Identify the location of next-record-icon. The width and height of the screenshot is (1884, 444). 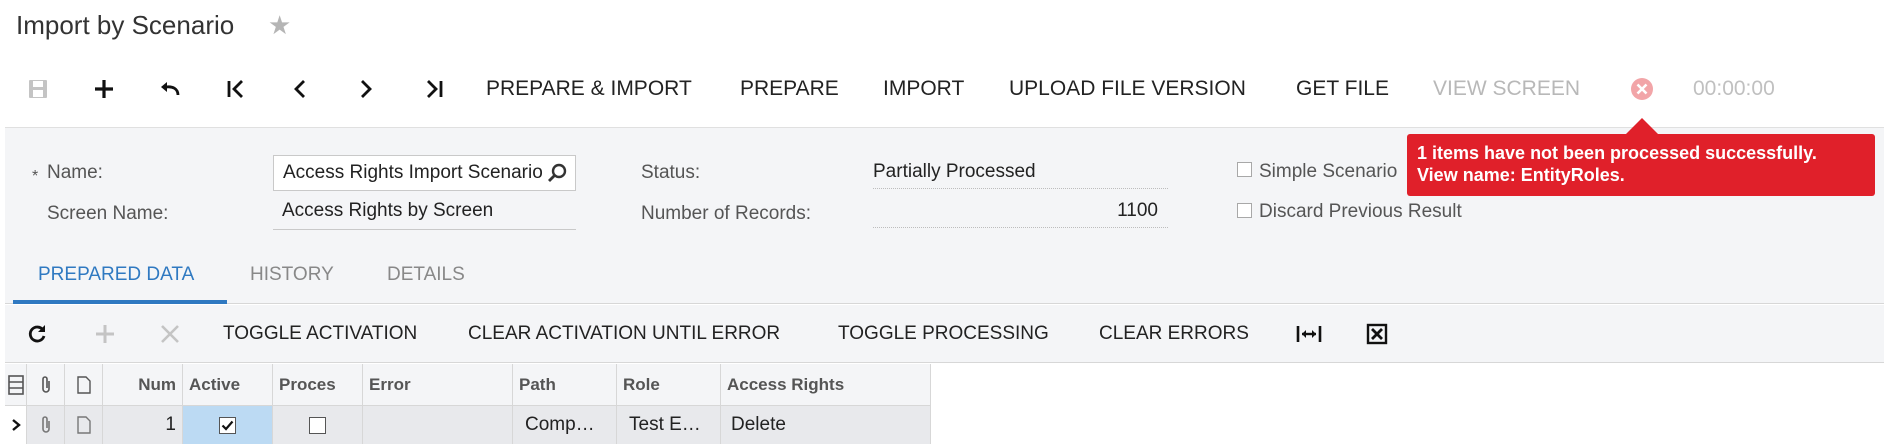
(366, 89).